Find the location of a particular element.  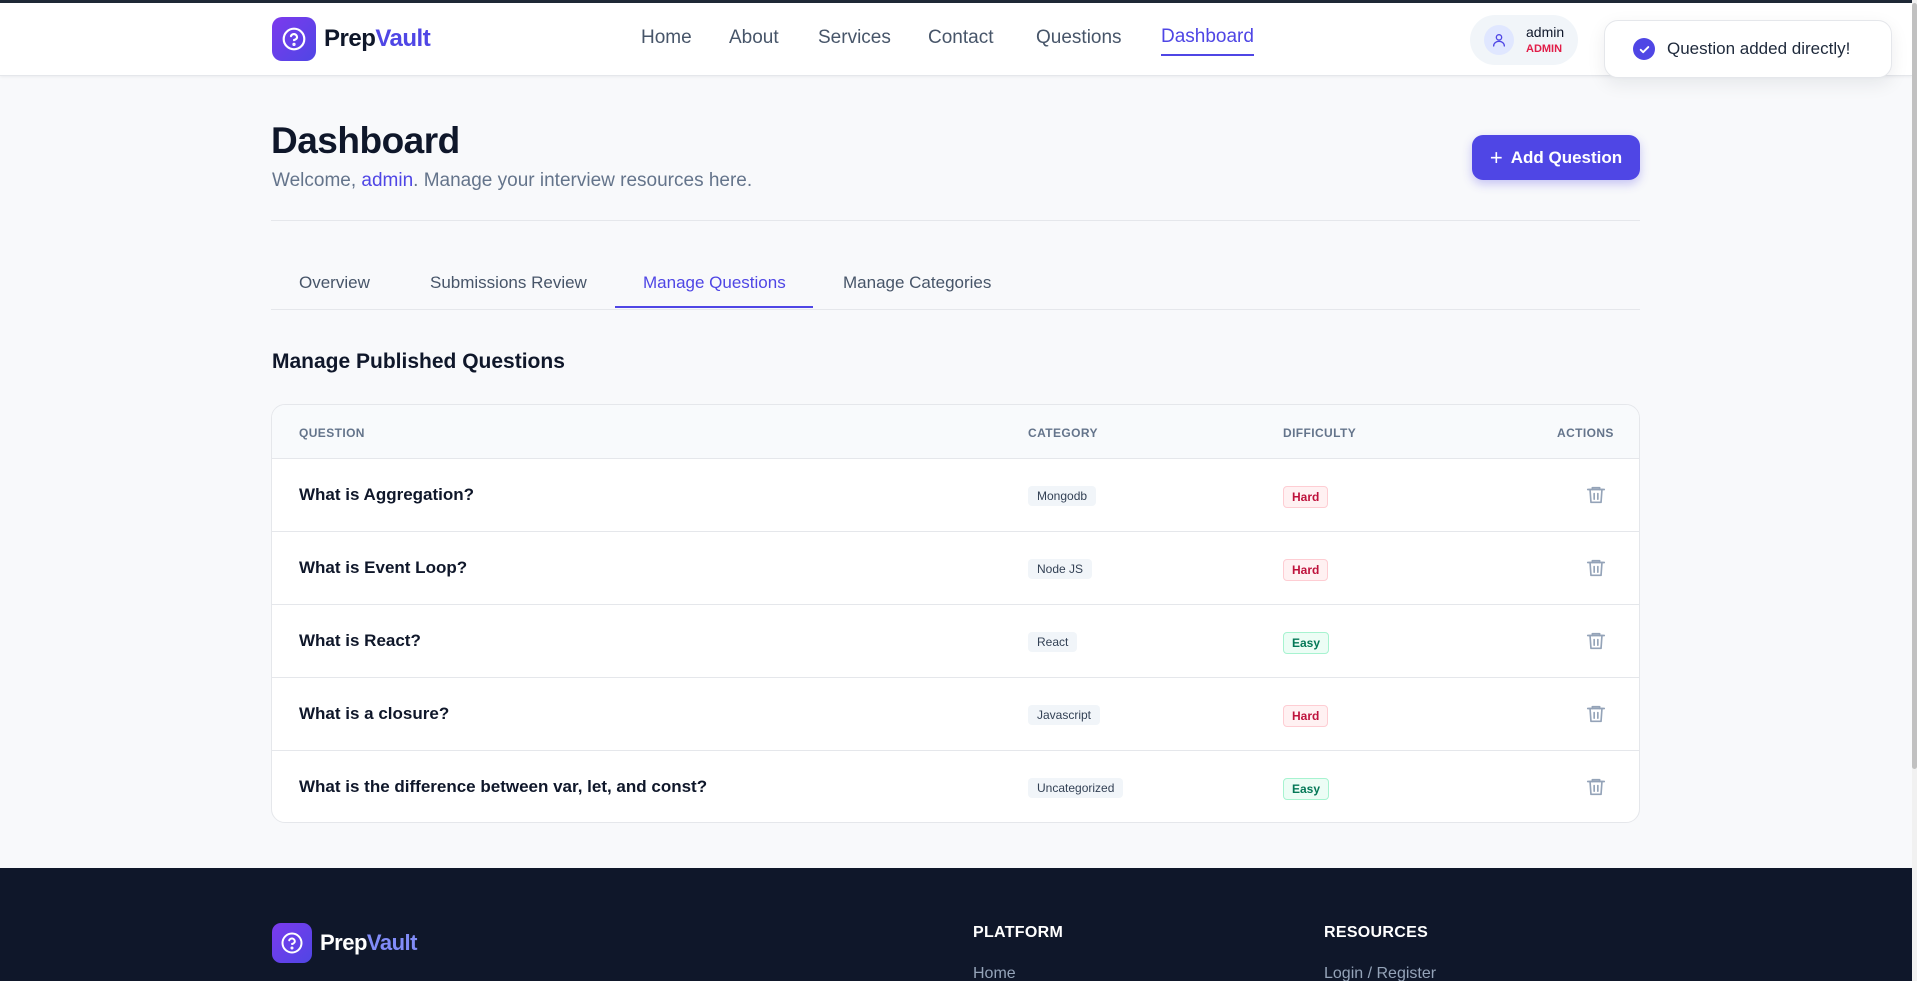

footer-link-login-register: Login / Register is located at coordinates (1380, 973).